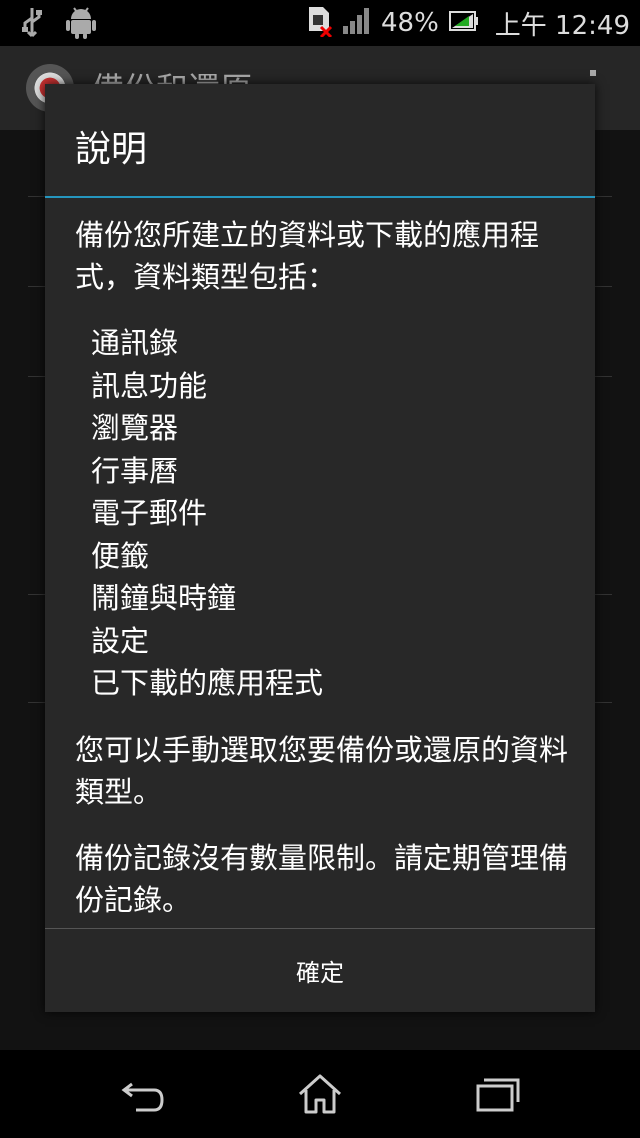 The image size is (640, 1138). Describe the element at coordinates (135, 343) in the screenshot. I see `list-item: 通訊錄` at that location.